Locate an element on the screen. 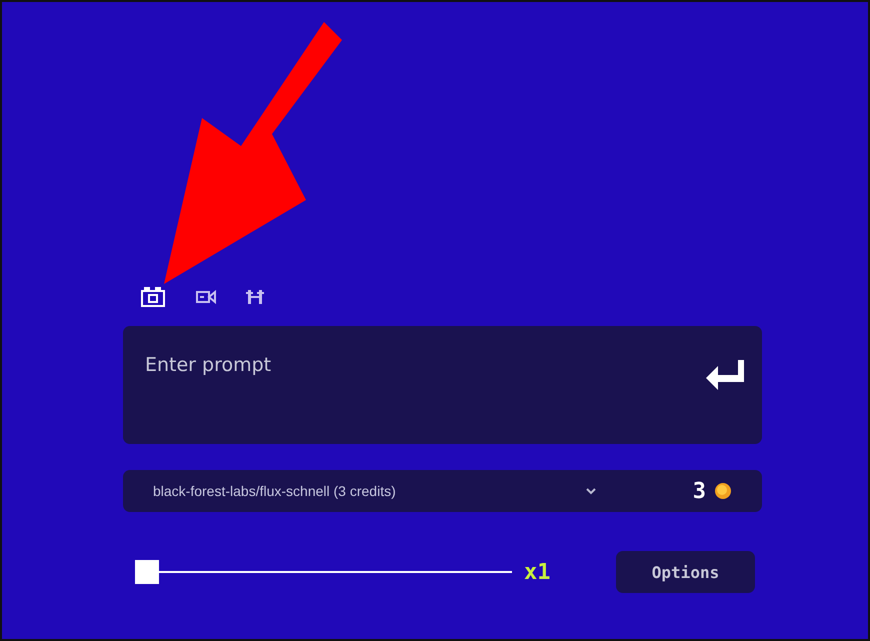 This screenshot has width=870, height=641. slider-thumb is located at coordinates (147, 572).